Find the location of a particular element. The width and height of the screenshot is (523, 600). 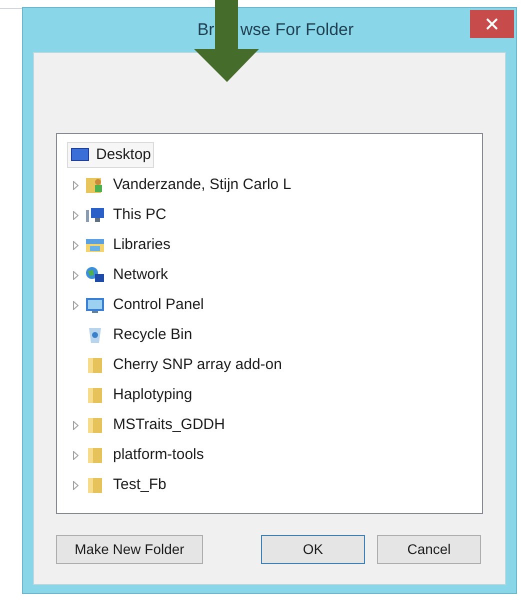

tree-item: Haplotyping is located at coordinates (138, 395).